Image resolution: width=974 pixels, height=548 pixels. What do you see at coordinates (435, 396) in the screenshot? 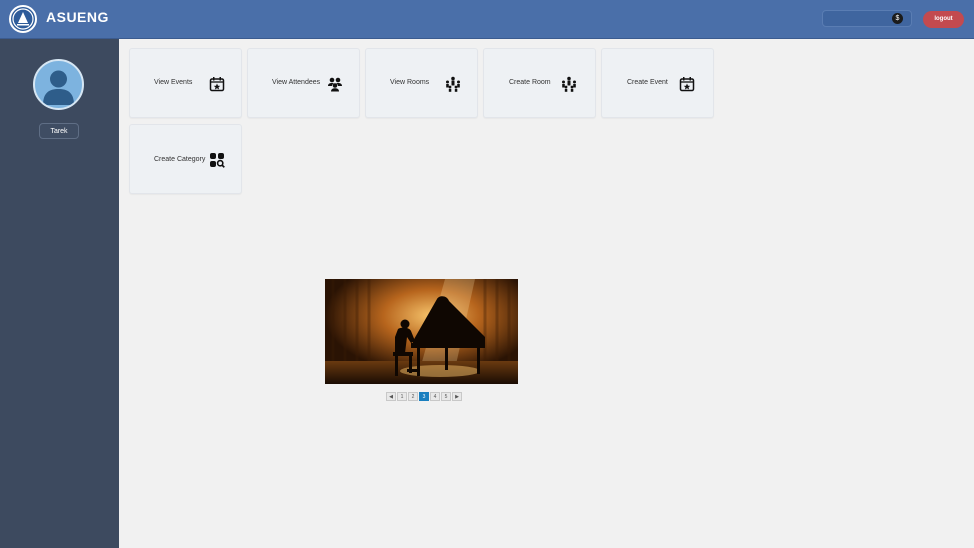
I see `page-4-button: 4` at bounding box center [435, 396].